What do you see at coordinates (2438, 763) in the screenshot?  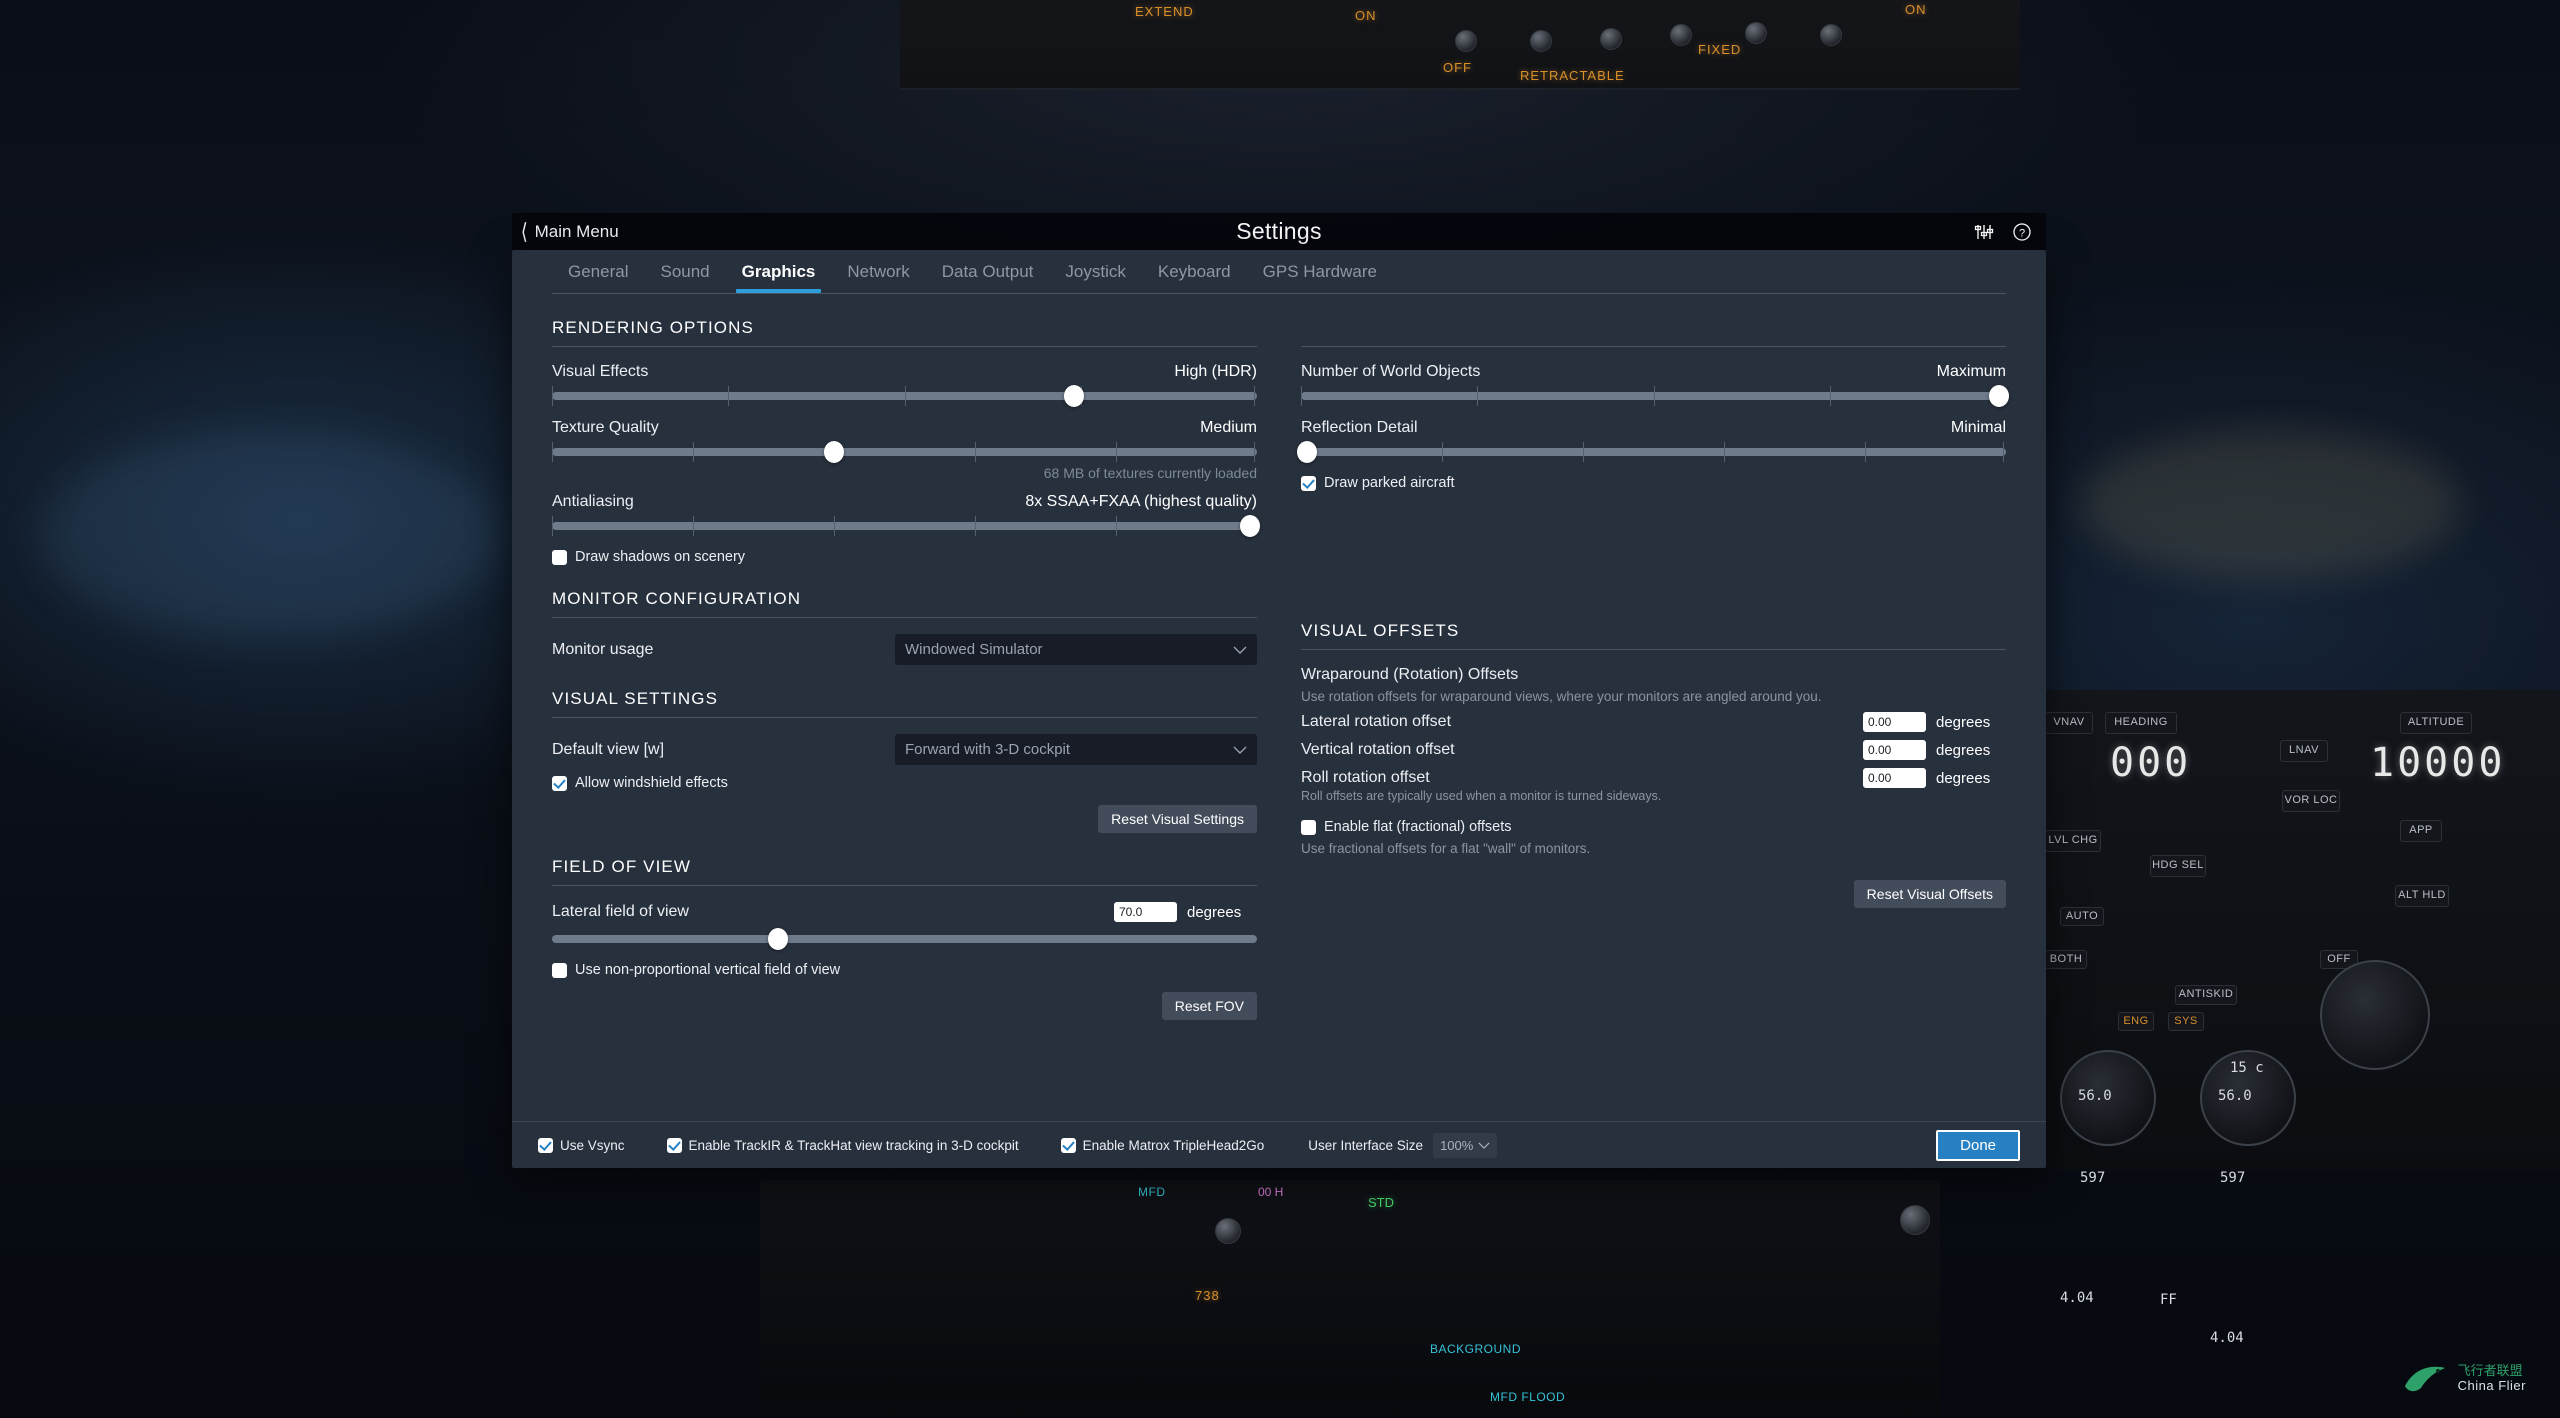 I see `altitude-display: 10000` at bounding box center [2438, 763].